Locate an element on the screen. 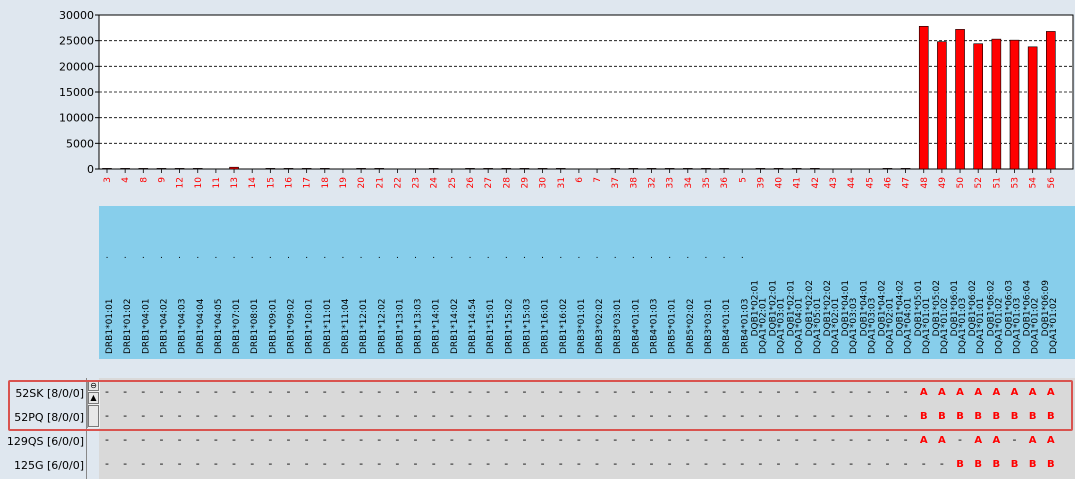 This screenshot has width=1075, height=479. header-bottom-label: DRB1*09:01 is located at coordinates (273, 326).